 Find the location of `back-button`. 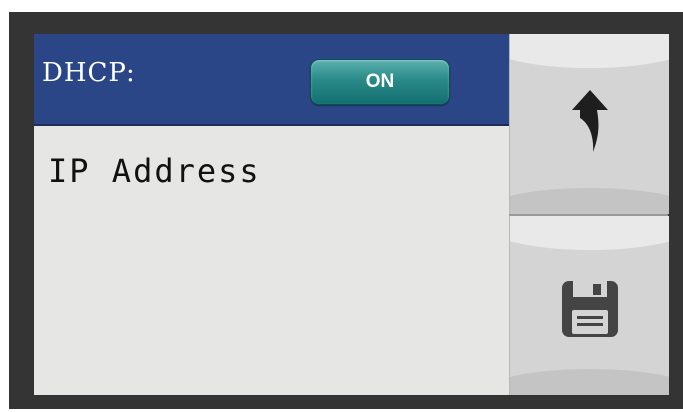

back-button is located at coordinates (589, 124).